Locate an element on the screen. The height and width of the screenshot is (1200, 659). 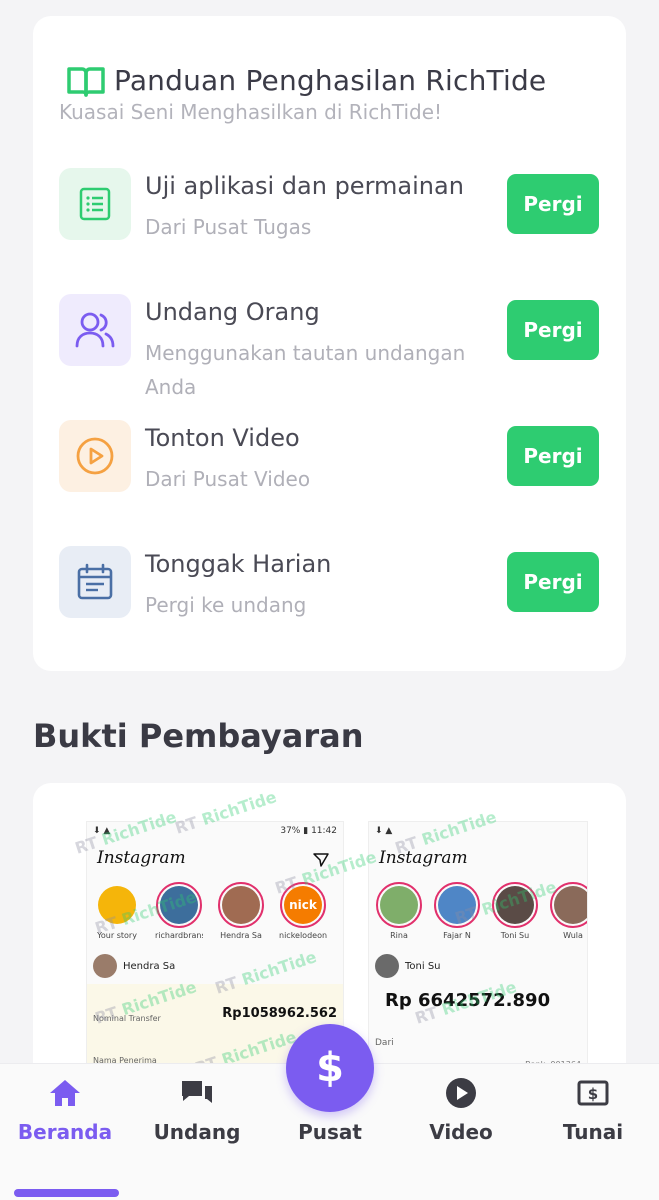
go-button-daily-milestone: Pergi is located at coordinates (553, 582).